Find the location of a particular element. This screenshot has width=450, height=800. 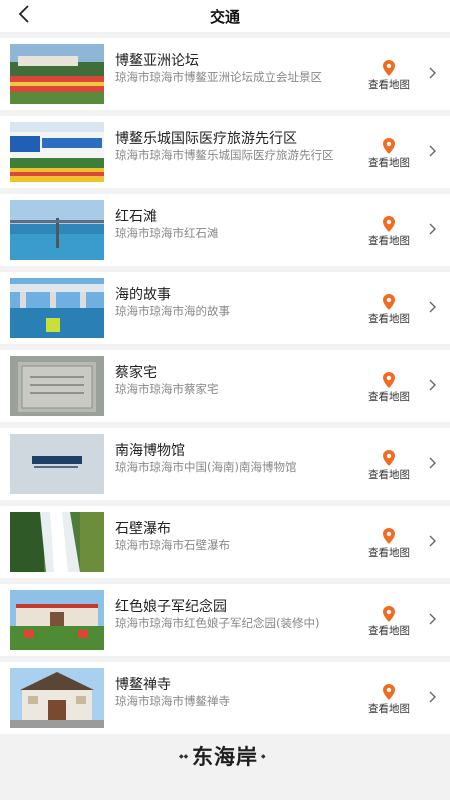

place-address: 琼海市琼海市海的故事 is located at coordinates (172, 311).